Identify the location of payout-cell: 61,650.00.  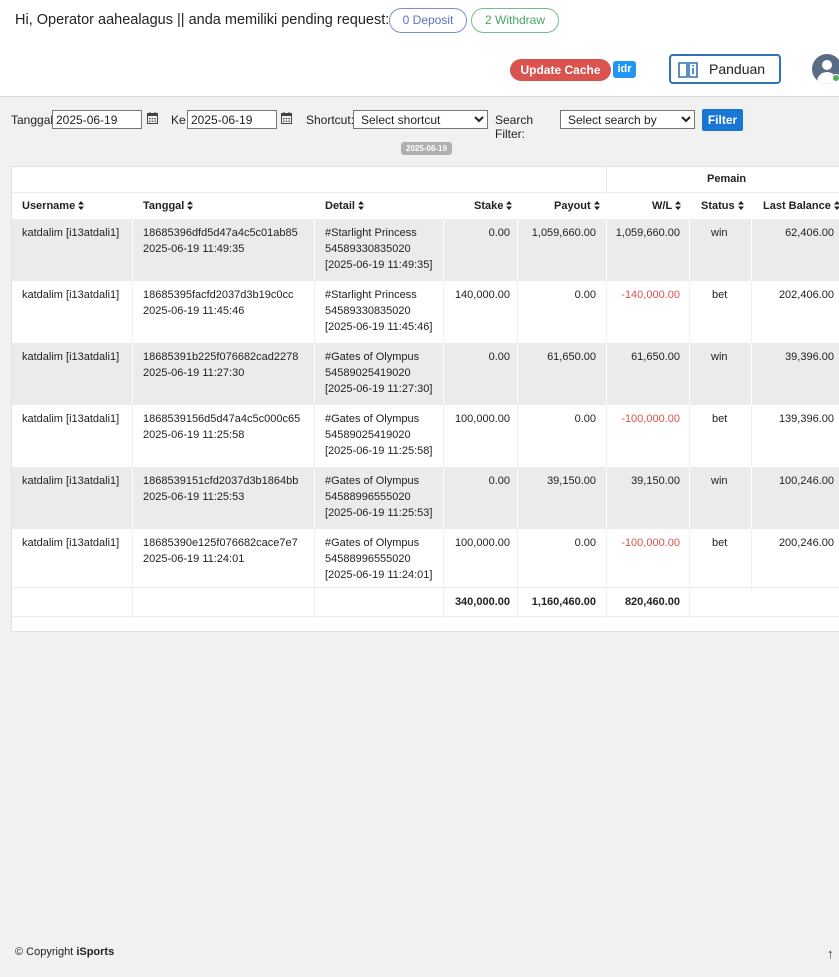
(571, 357).